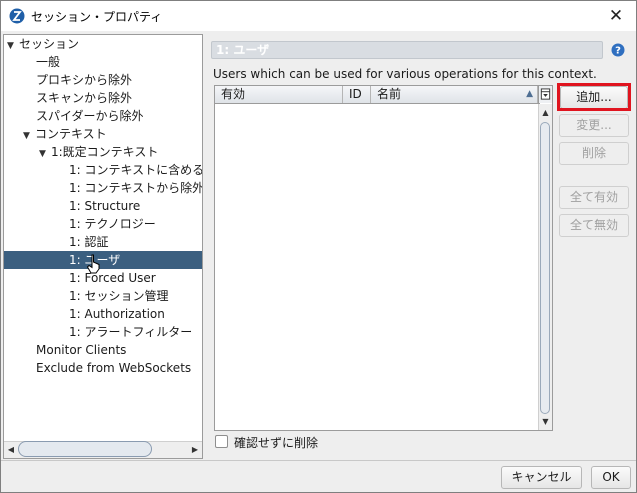  I want to click on tree-item-monitor-clients: Monitor Clients, so click(81, 350).